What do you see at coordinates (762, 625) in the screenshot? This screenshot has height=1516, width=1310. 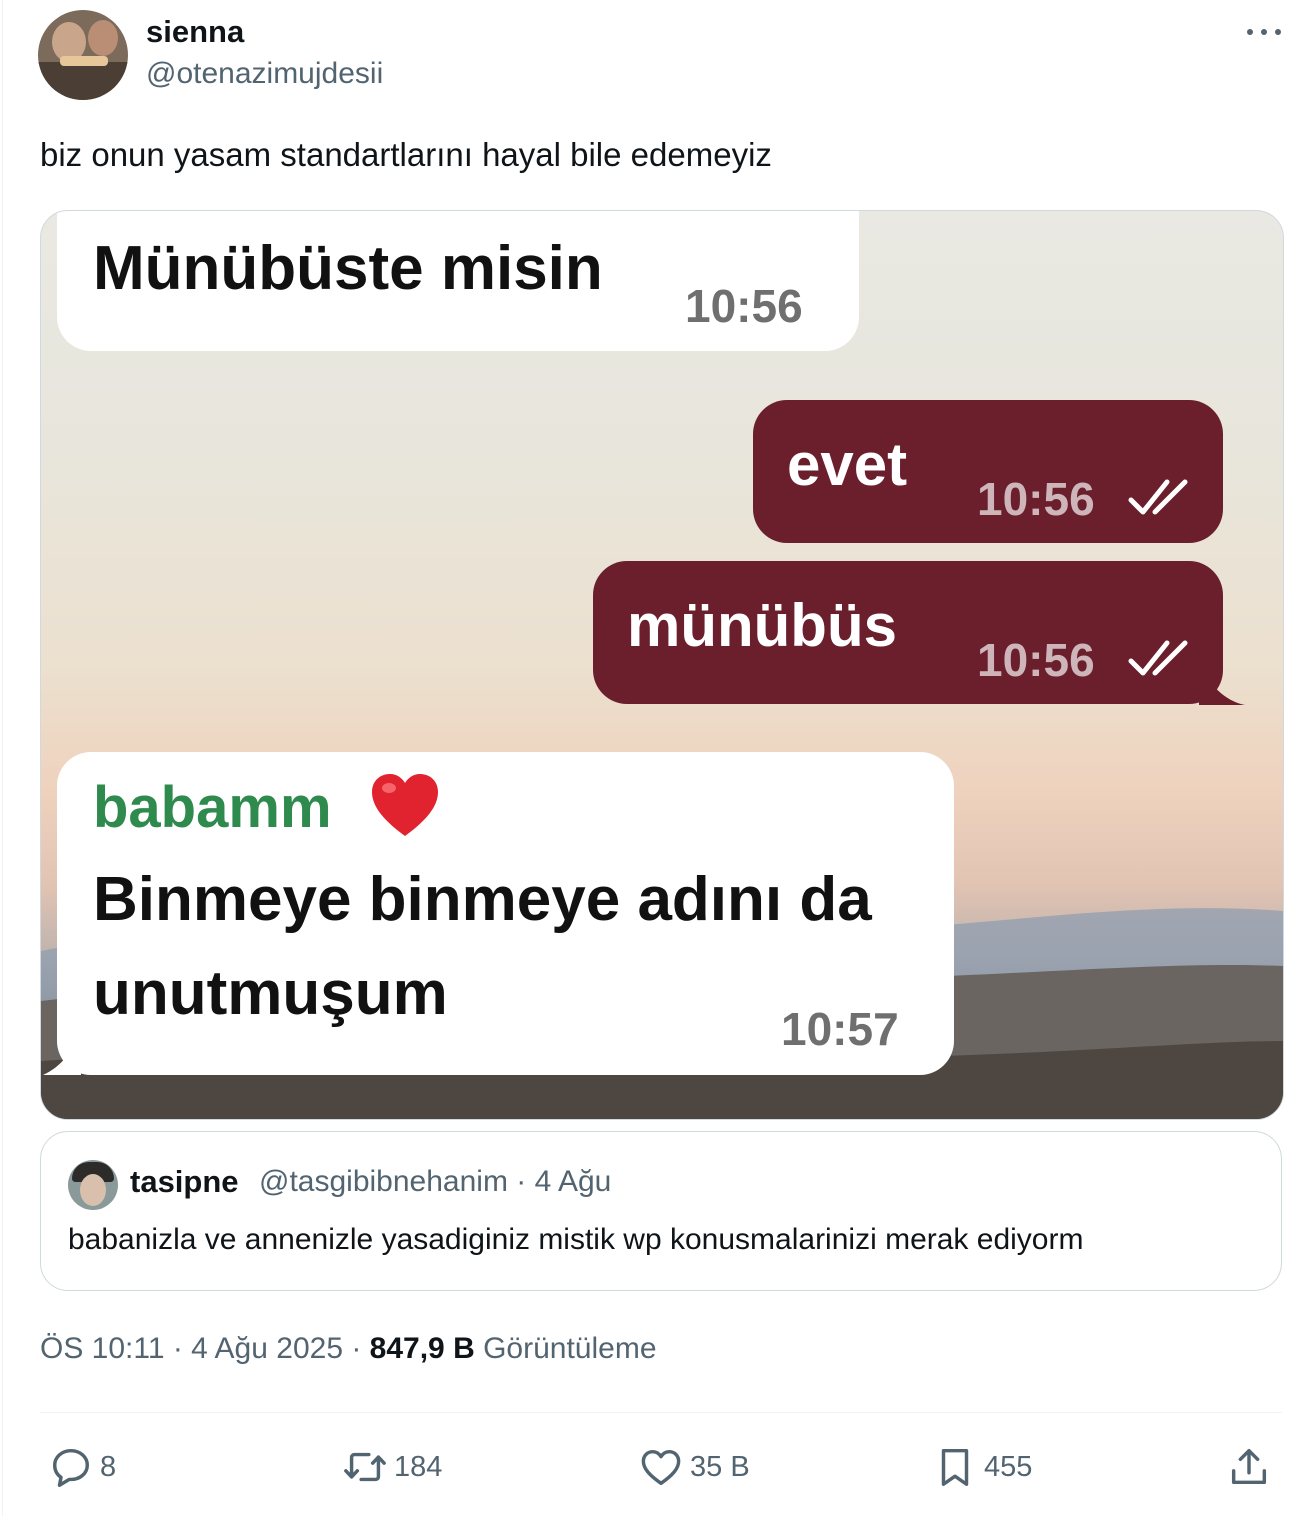 I see `message-text: münübüs` at bounding box center [762, 625].